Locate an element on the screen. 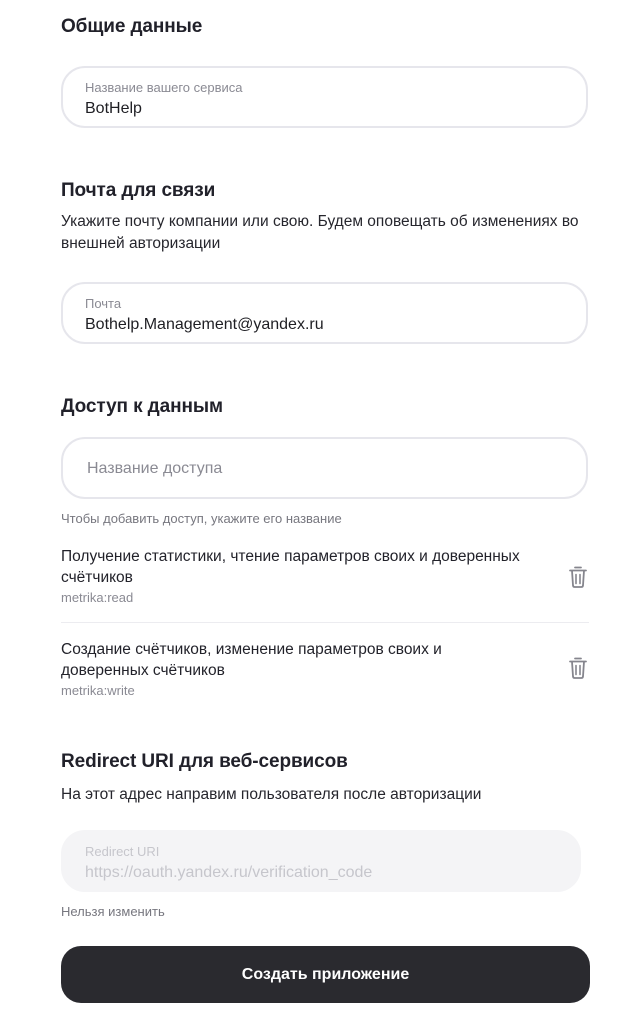 This screenshot has width=641, height=1024. redirect-note: Нельзя изменить is located at coordinates (113, 911).